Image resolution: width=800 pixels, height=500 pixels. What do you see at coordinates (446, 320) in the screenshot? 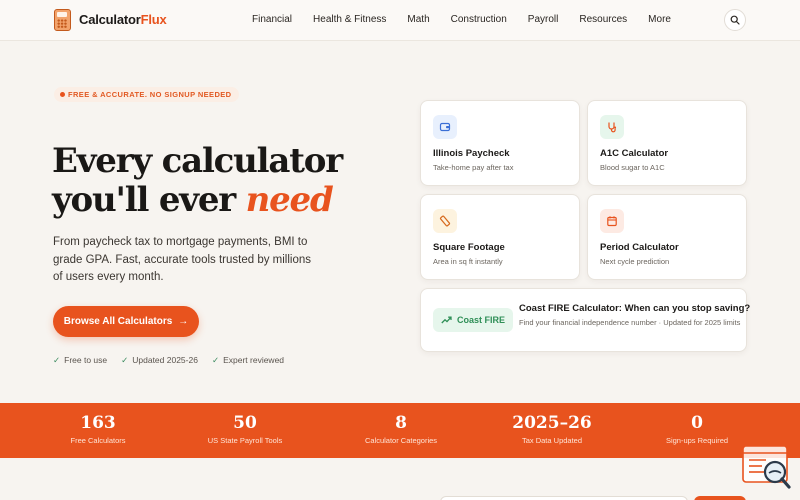
I see `trending-up-icon` at bounding box center [446, 320].